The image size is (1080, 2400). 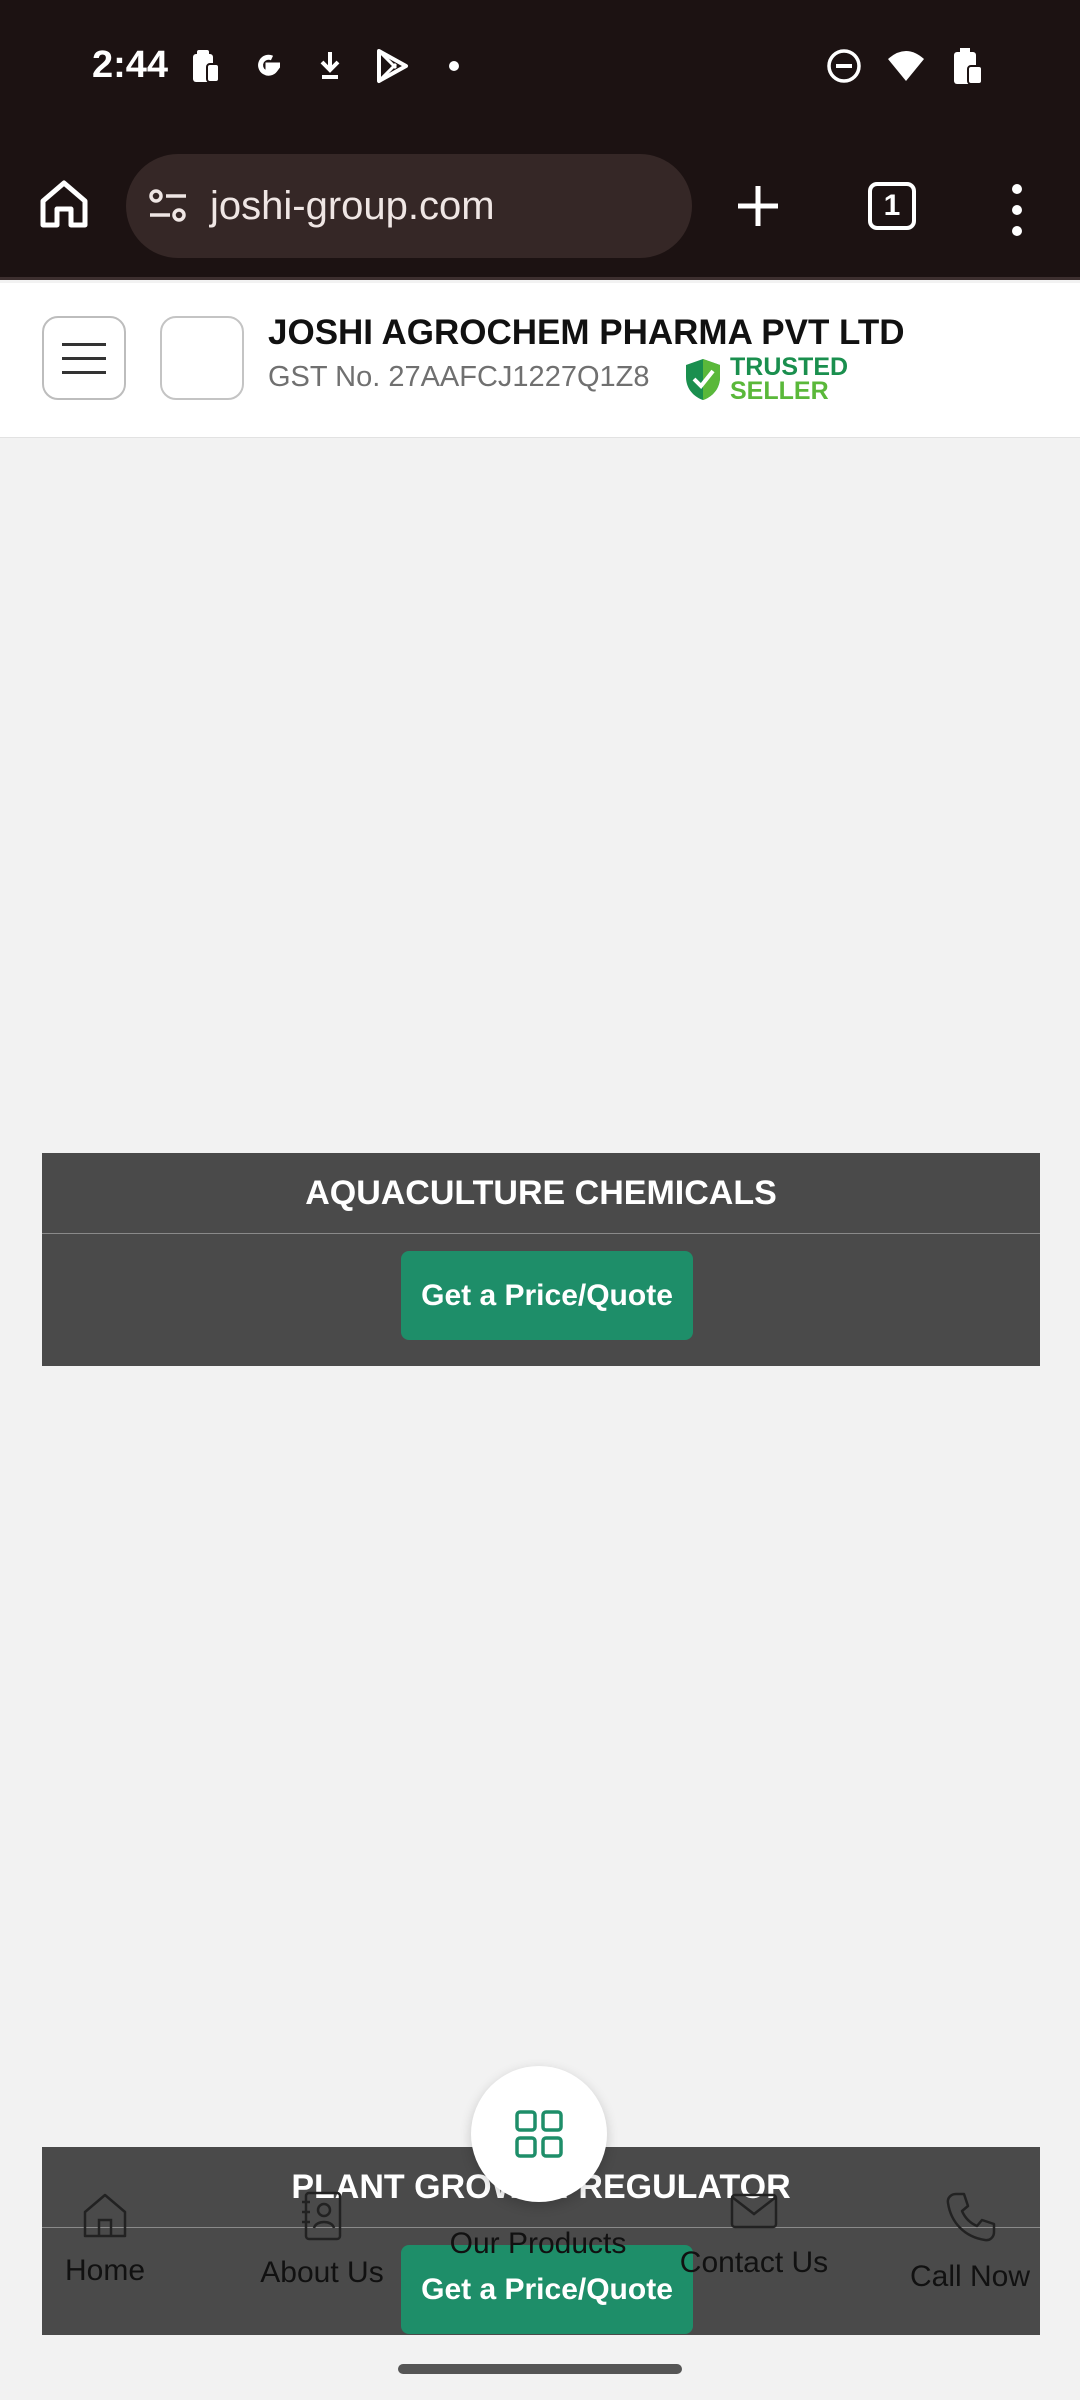 I want to click on battery-icon, so click(x=968, y=66).